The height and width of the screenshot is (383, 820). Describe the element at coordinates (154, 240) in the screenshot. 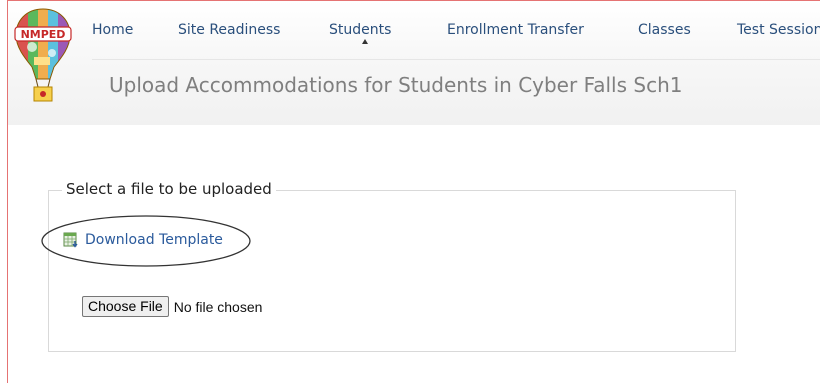

I see `download-template-label: Download Template` at that location.